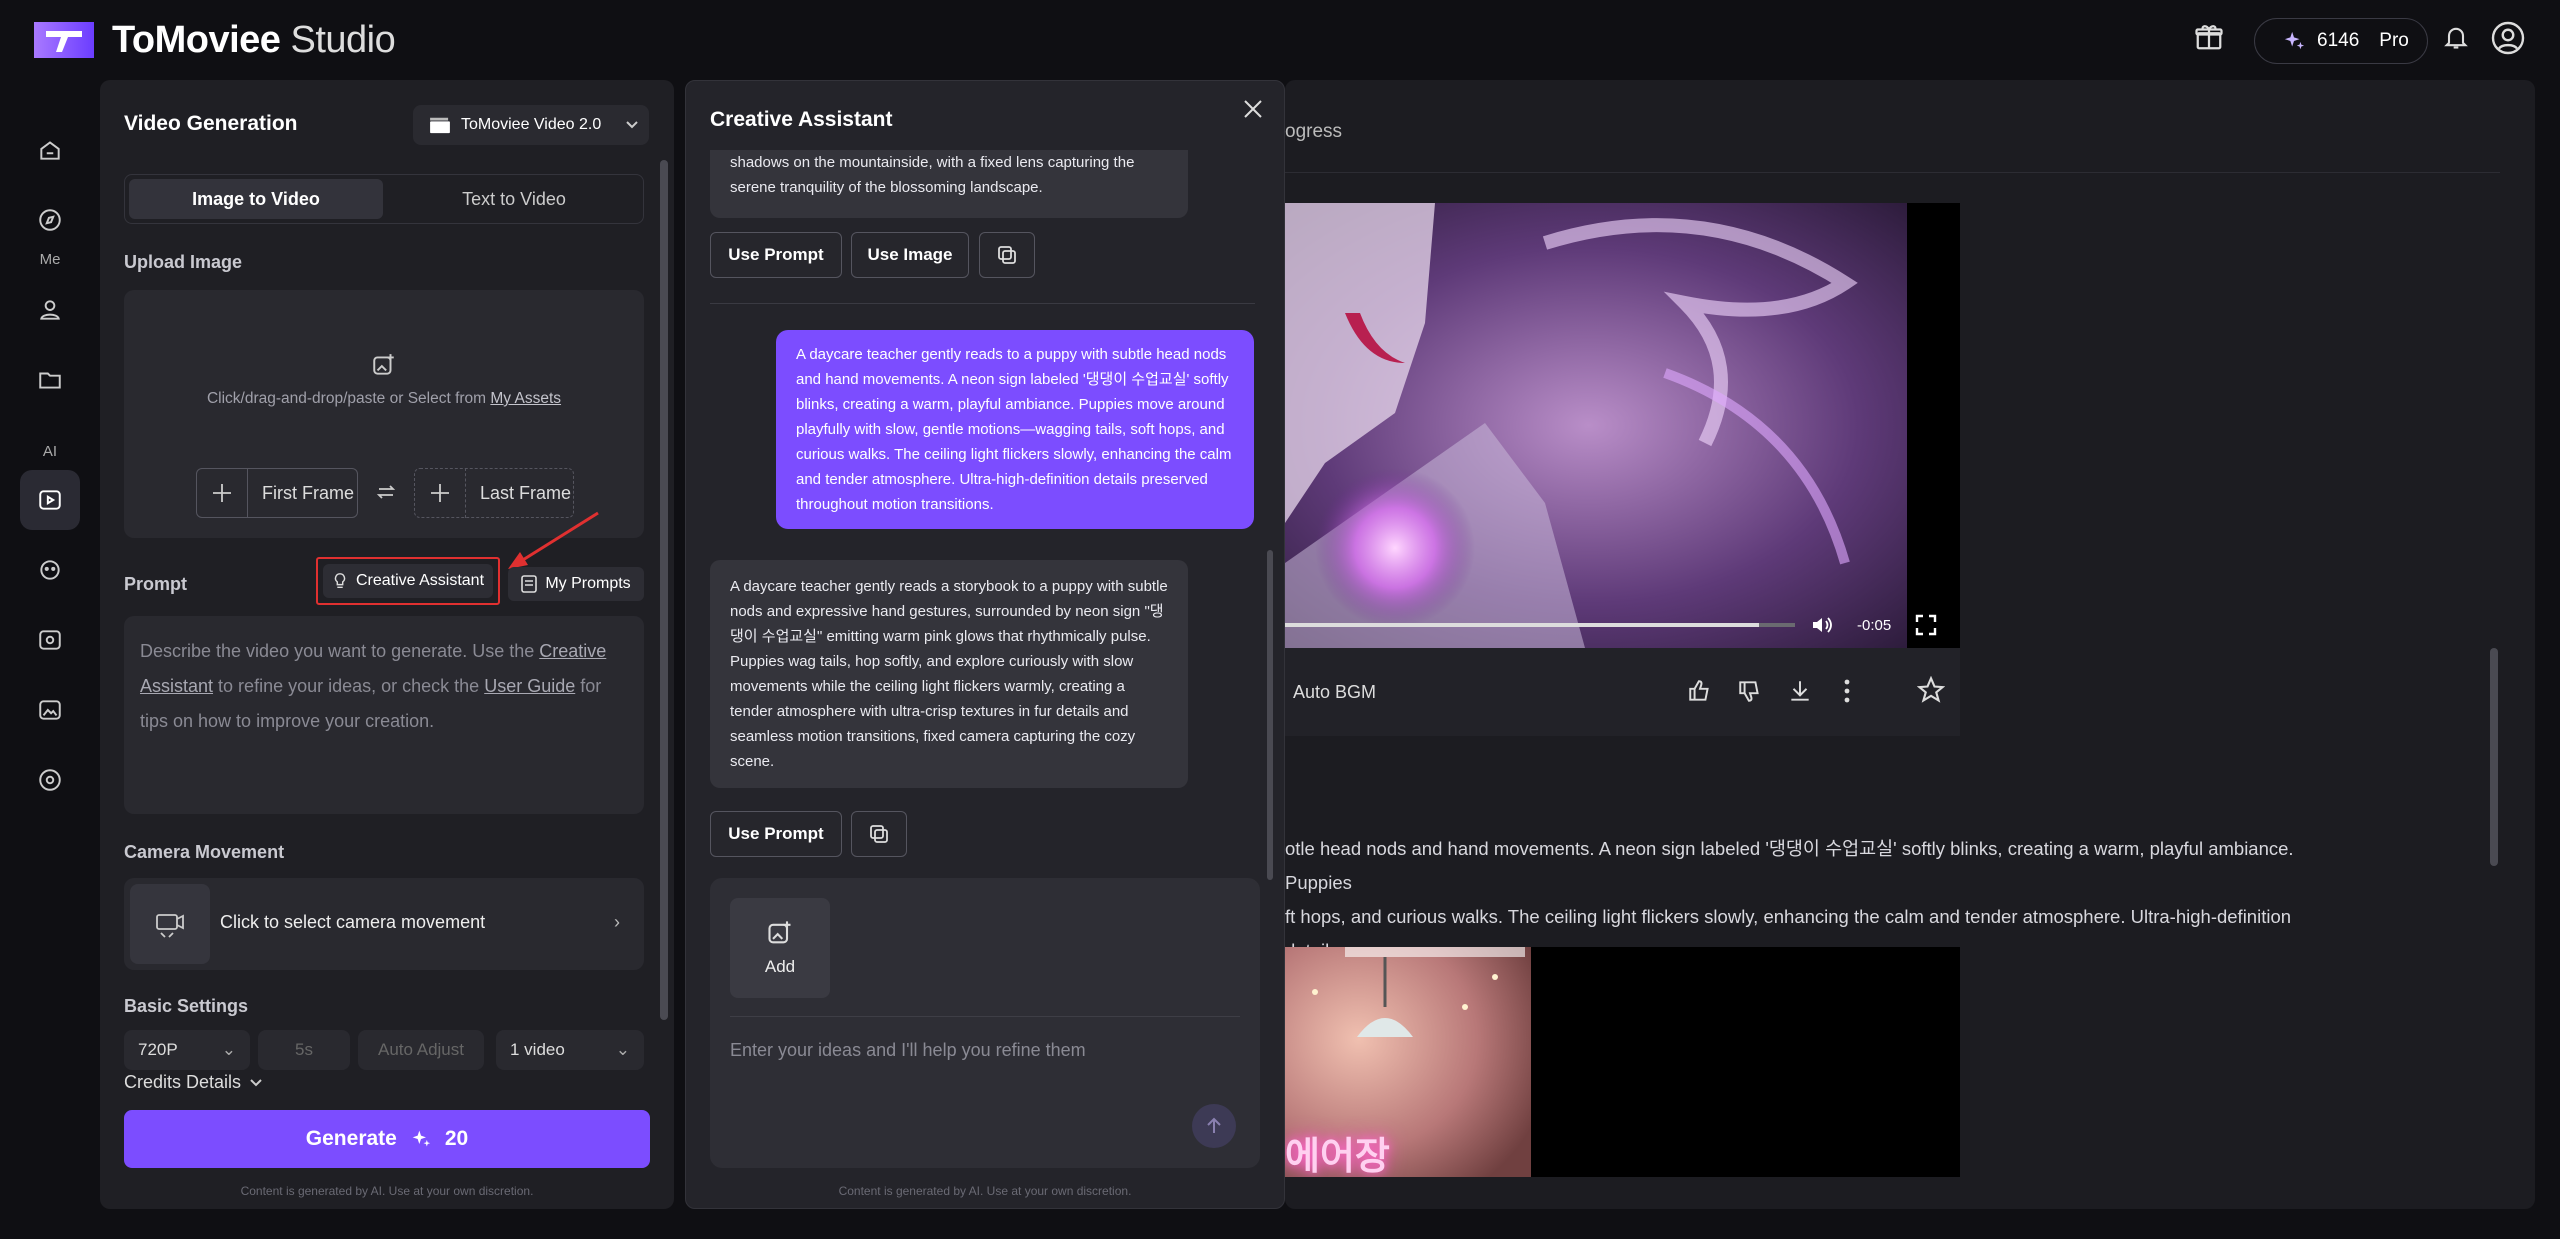 The height and width of the screenshot is (1239, 2560). Describe the element at coordinates (386, 492) in the screenshot. I see `swap-icon` at that location.